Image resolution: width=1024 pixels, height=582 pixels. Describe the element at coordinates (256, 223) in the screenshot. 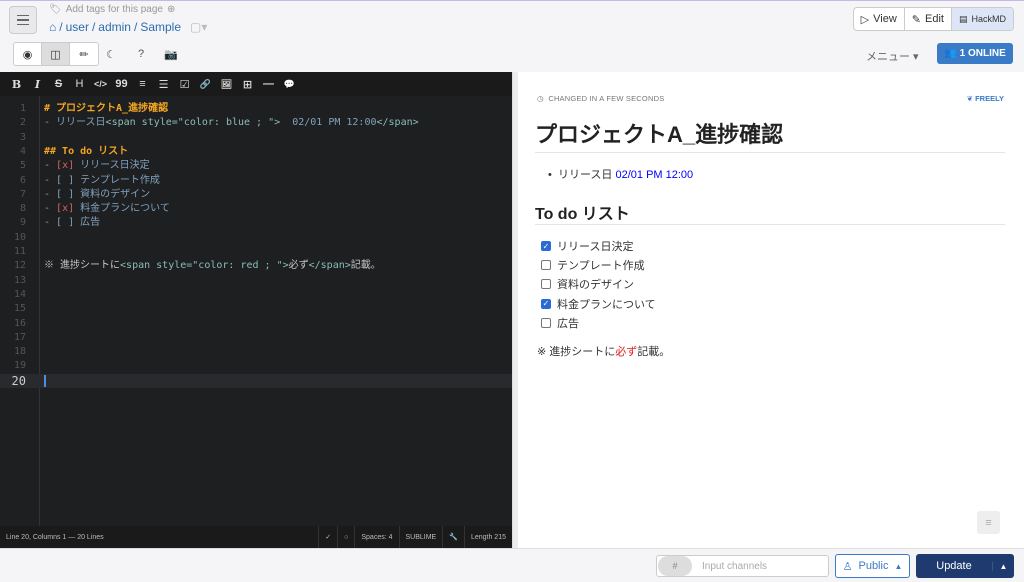

I see `code-line: 9 - [ ] 広告` at that location.